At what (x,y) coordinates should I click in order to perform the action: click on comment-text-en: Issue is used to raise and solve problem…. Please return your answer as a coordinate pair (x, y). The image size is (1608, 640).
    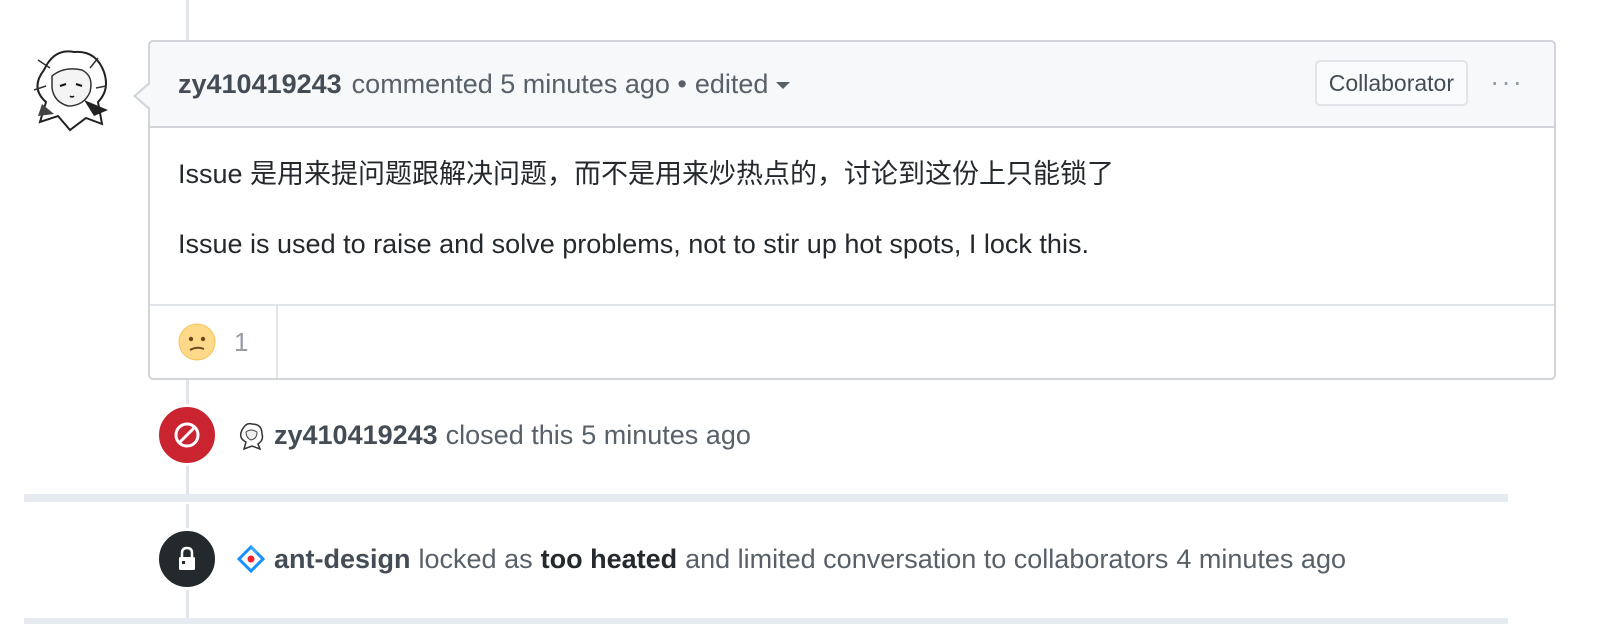
    Looking at the image, I should click on (633, 244).